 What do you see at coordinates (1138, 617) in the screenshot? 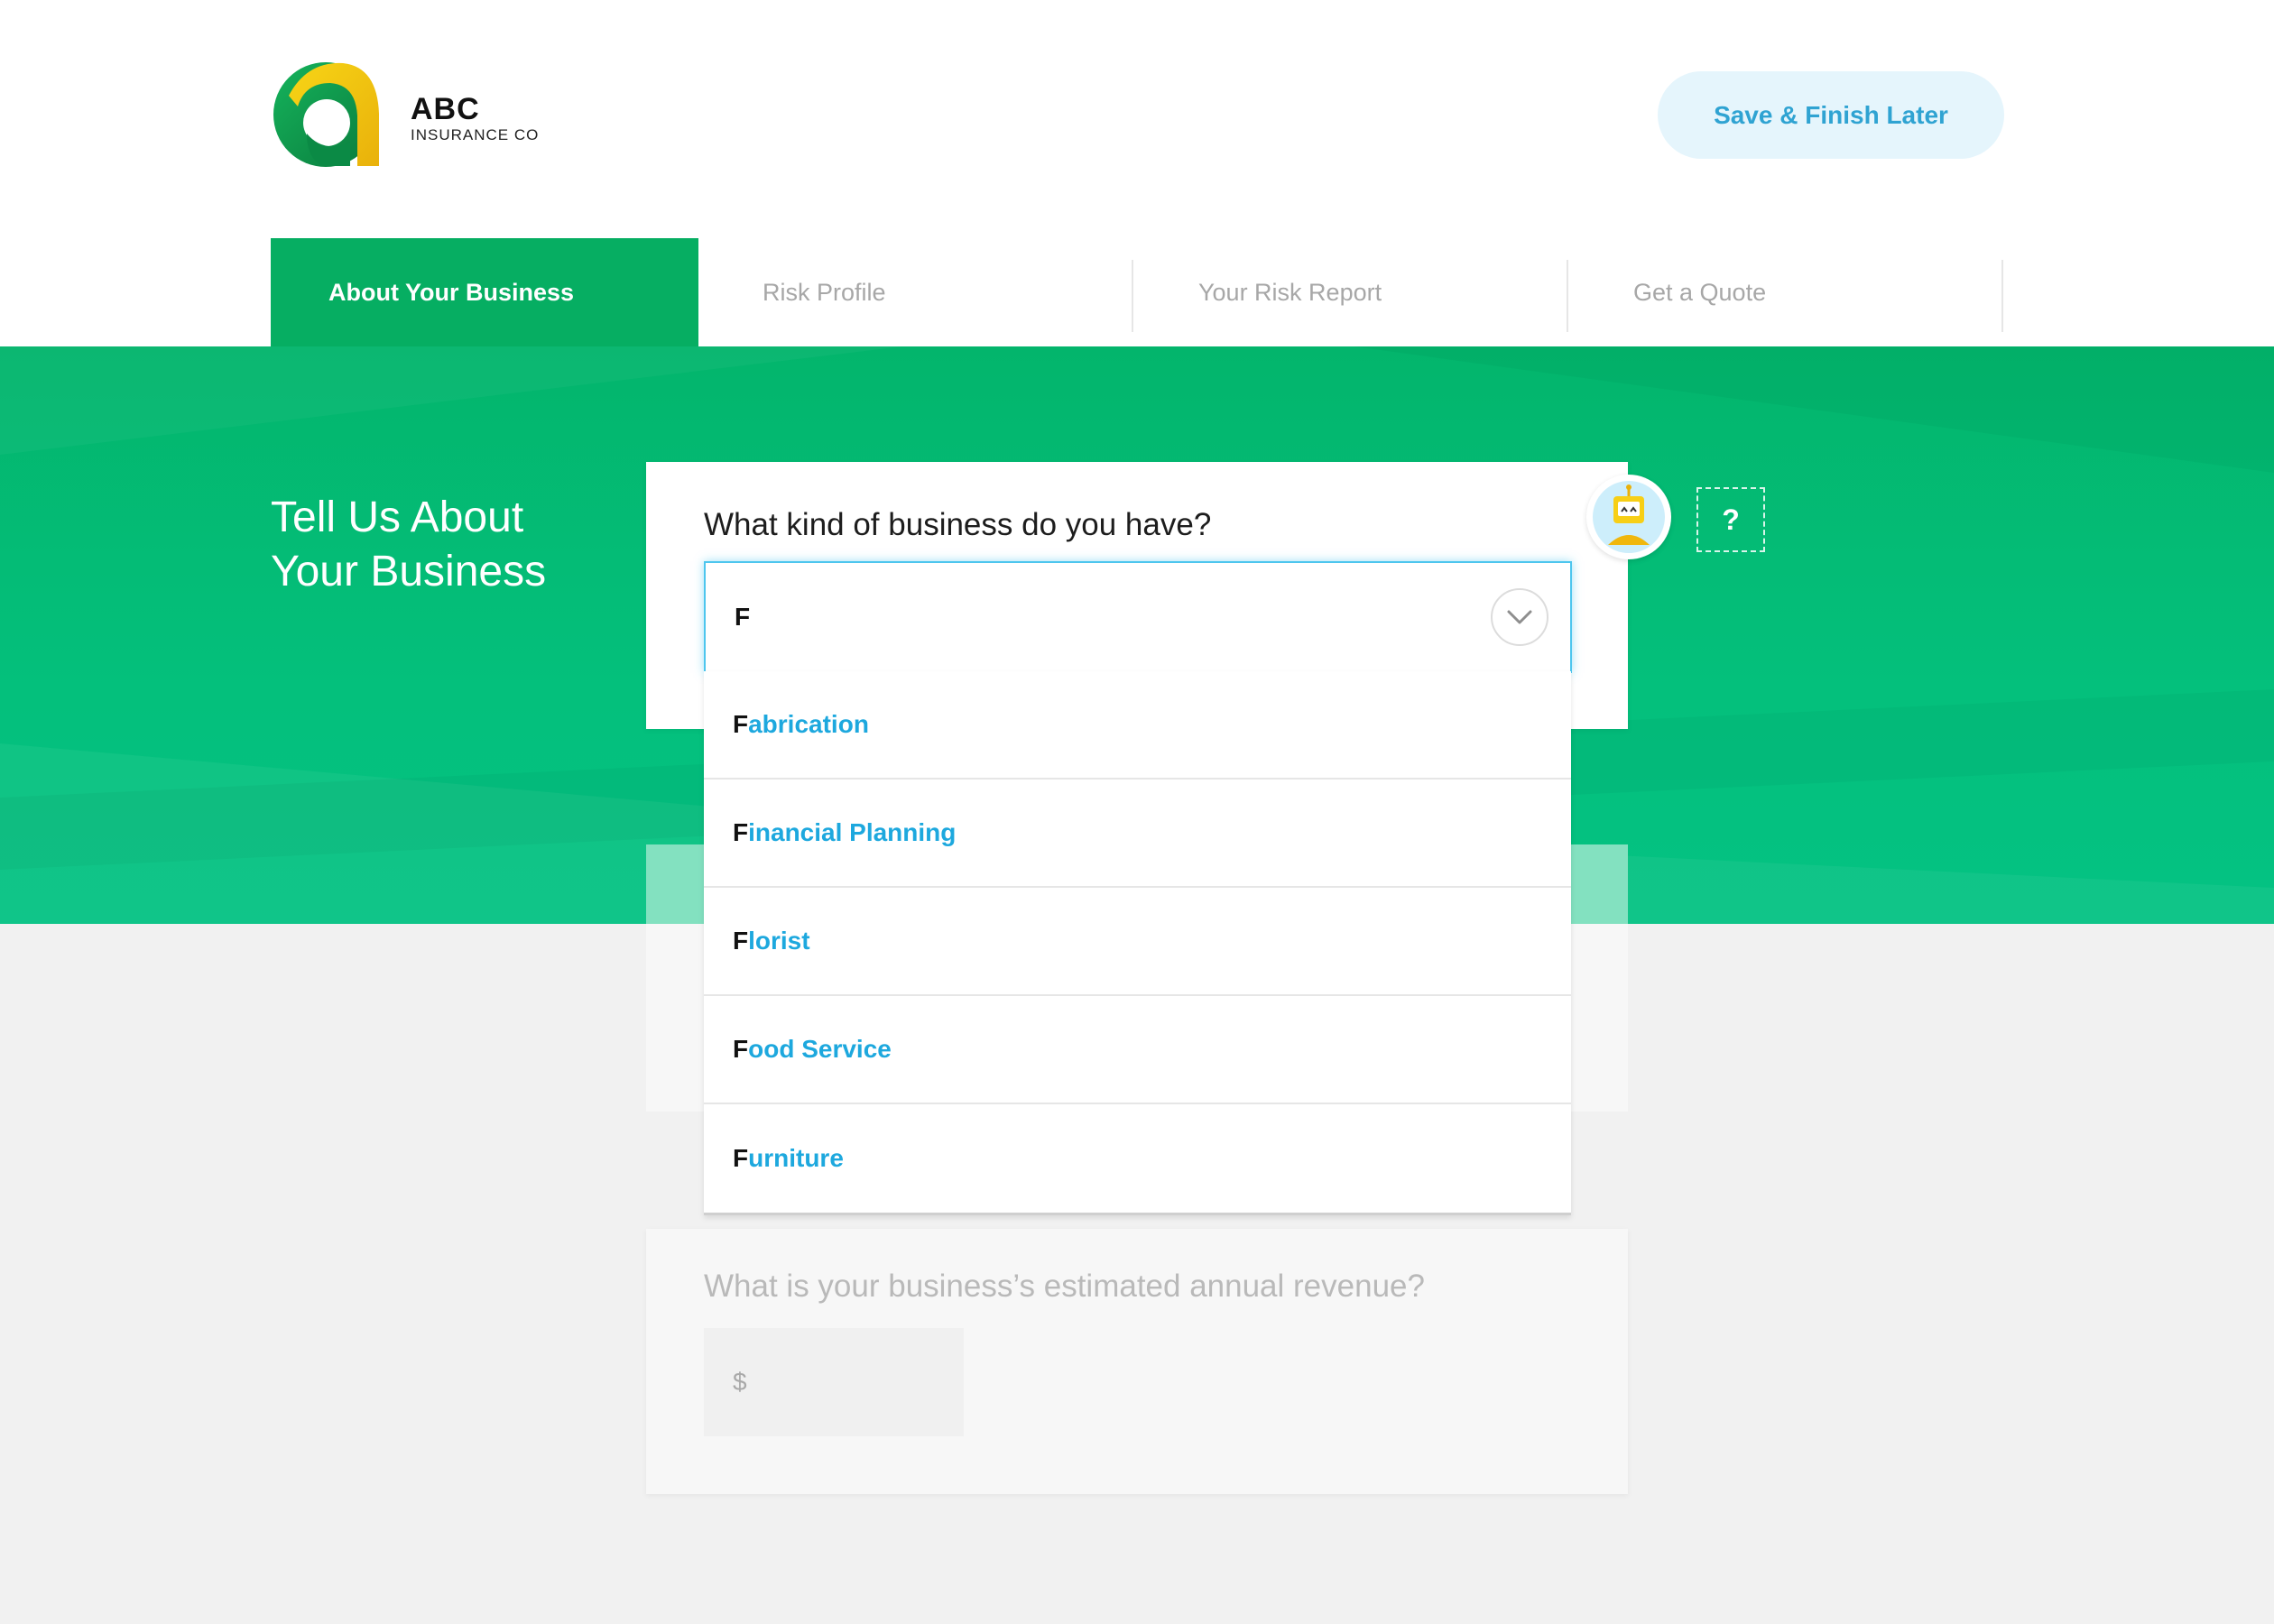
I see `business-type-input: F` at bounding box center [1138, 617].